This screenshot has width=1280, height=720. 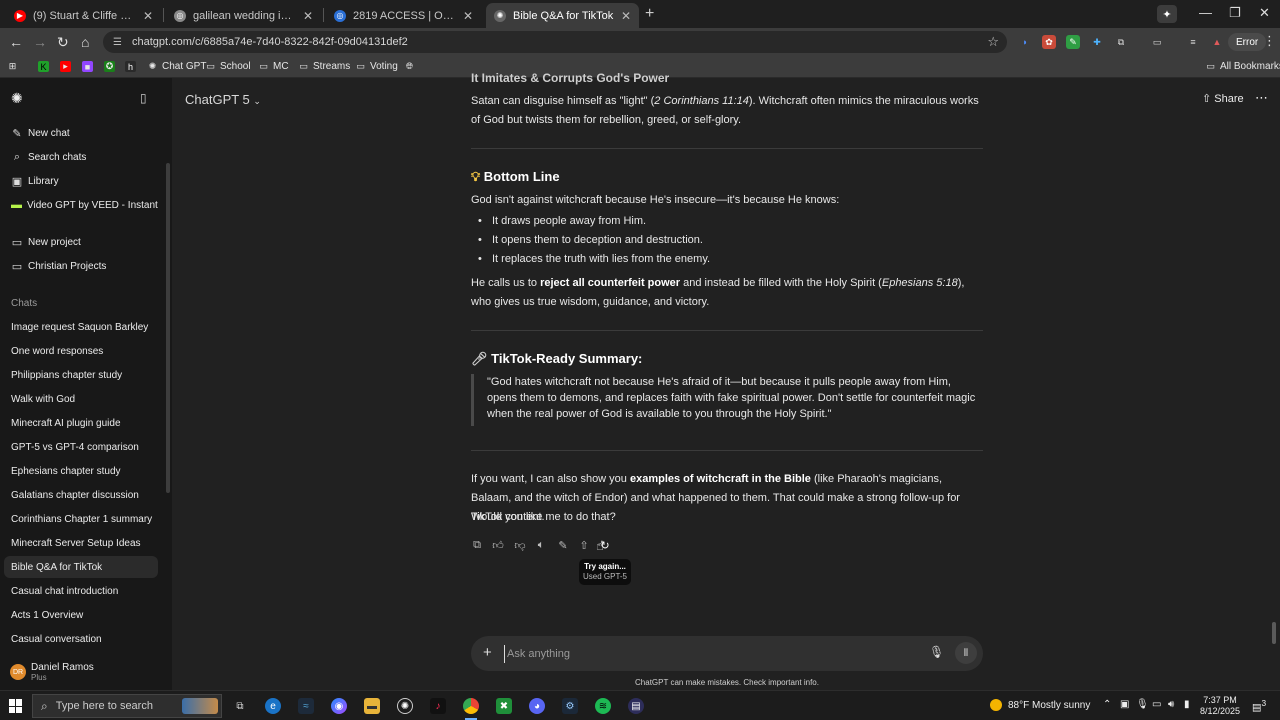 I want to click on chat-history-item: One word responses, so click(x=79, y=351).